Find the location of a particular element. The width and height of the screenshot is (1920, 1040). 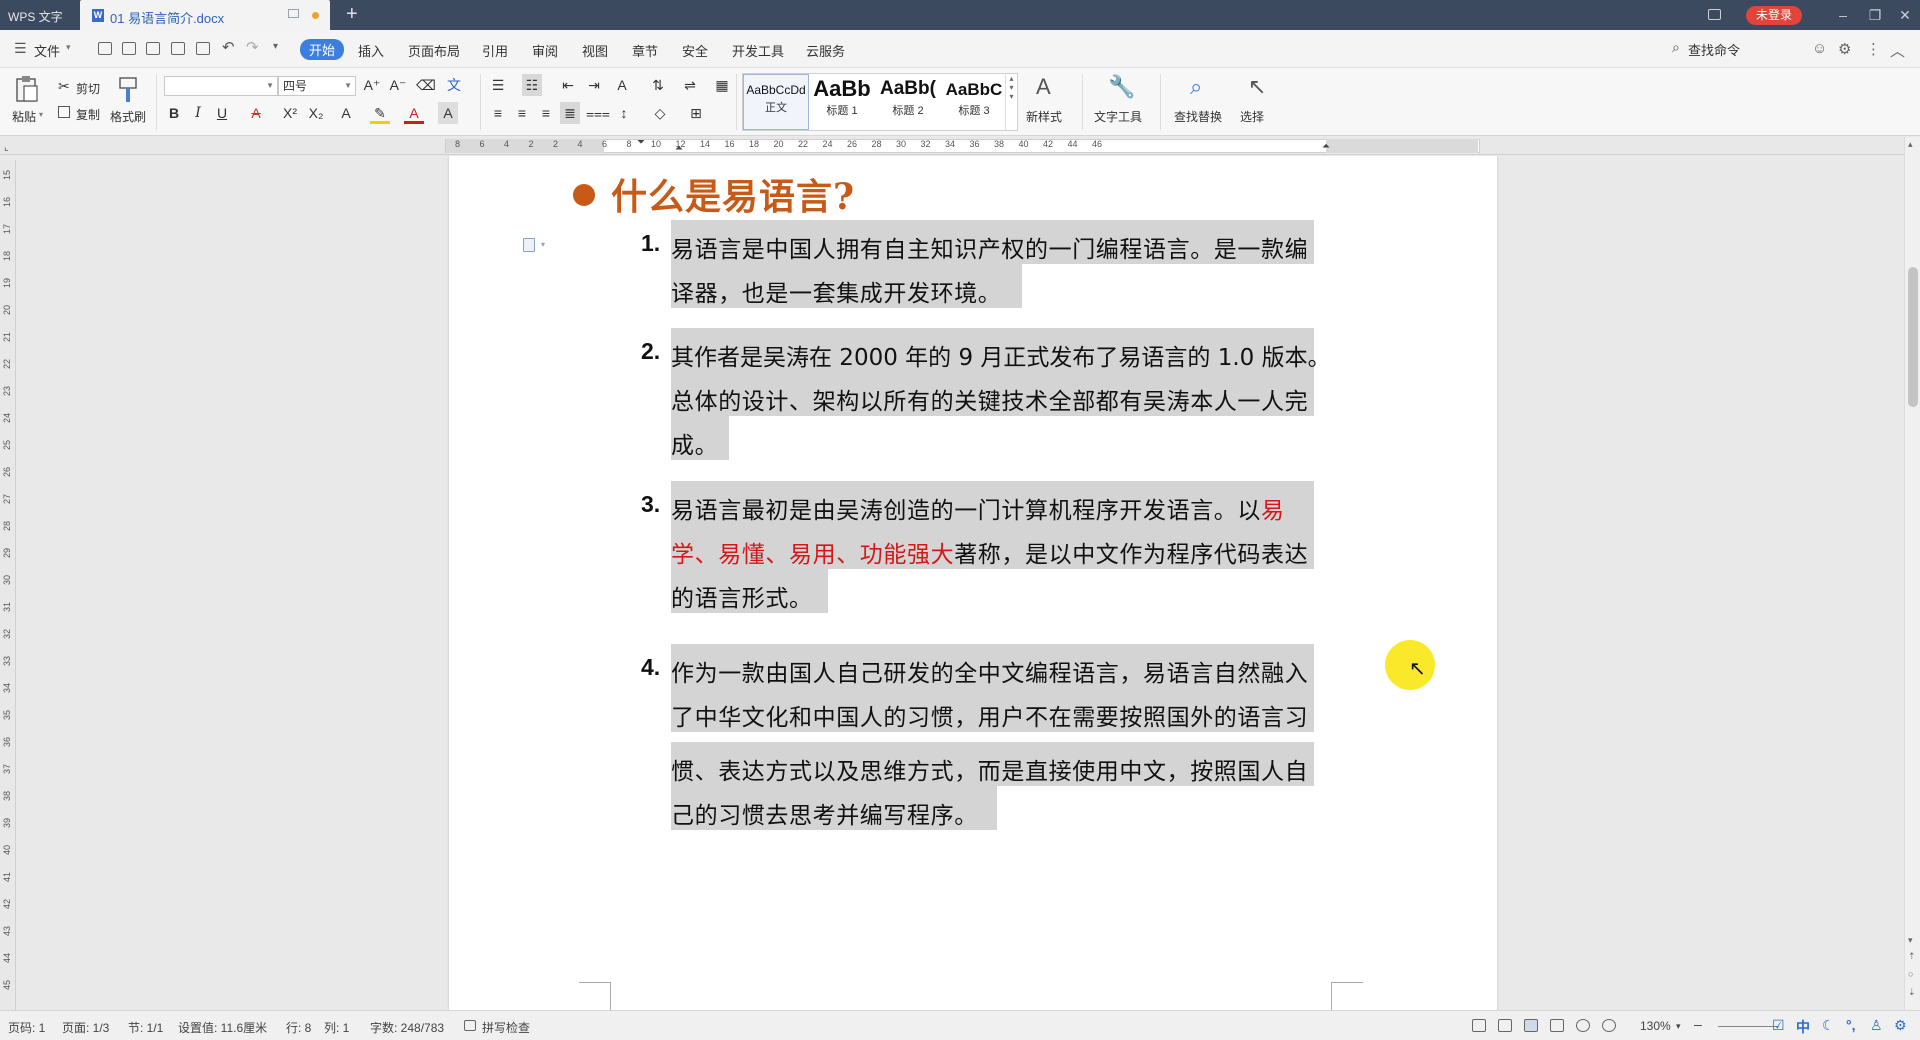

tab-developer: 开发工具 is located at coordinates (758, 50).